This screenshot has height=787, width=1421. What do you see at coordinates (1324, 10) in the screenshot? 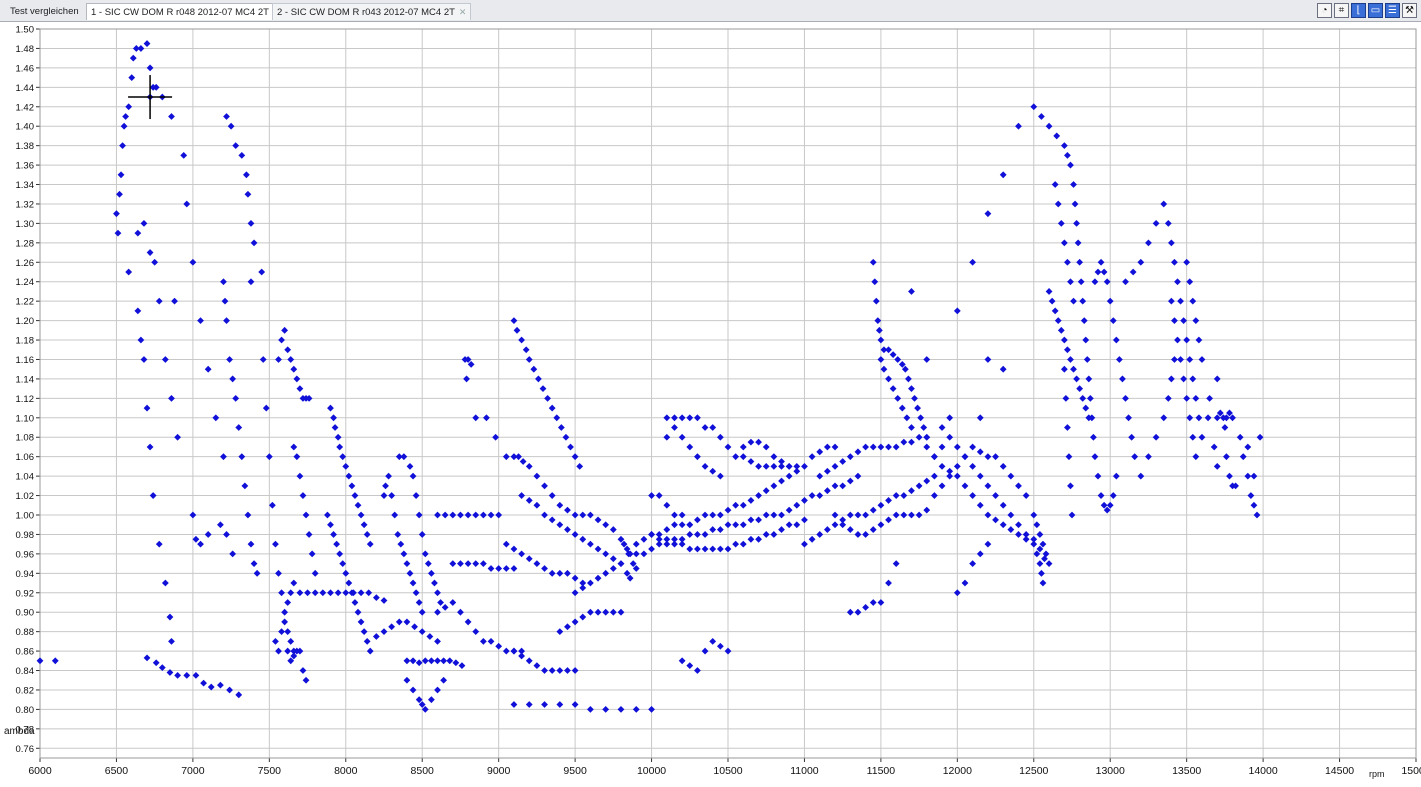
I see `clock-icon: ◔` at bounding box center [1324, 10].